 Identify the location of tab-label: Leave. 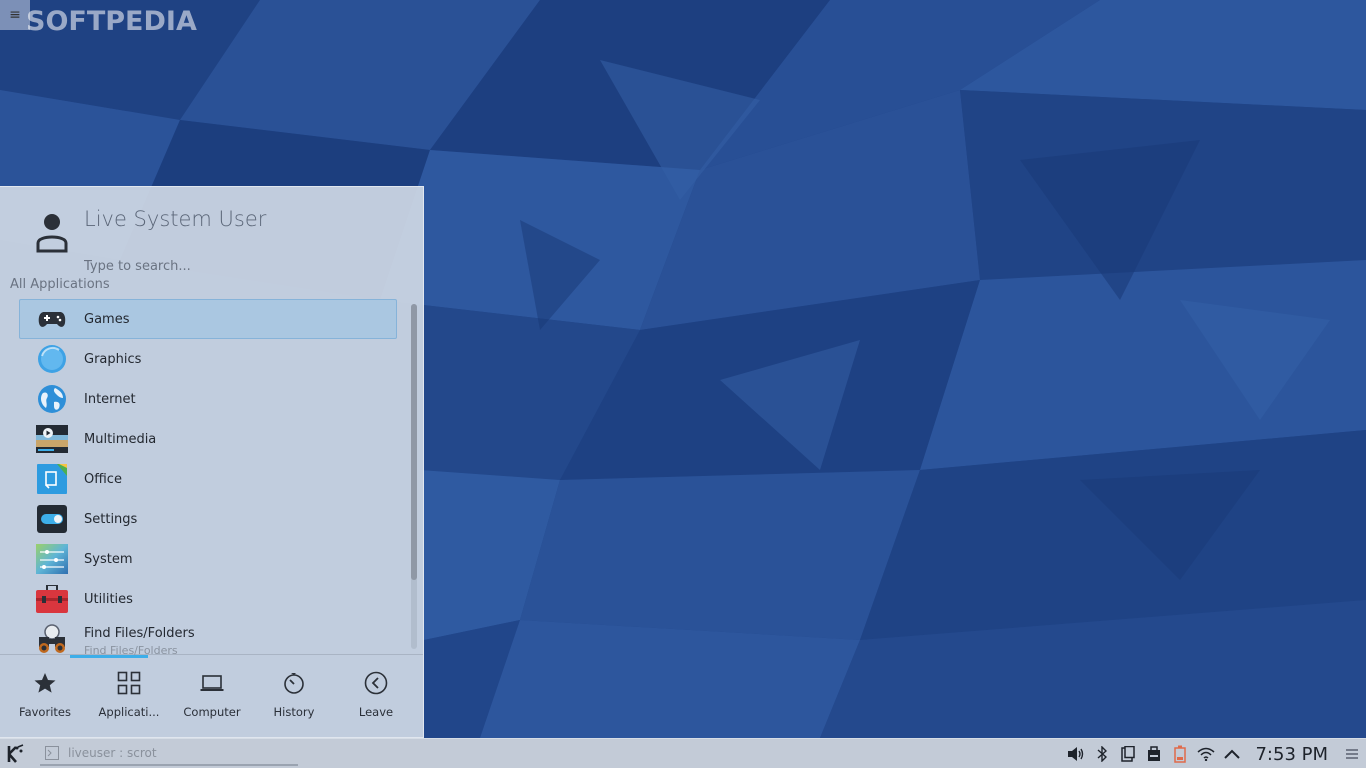
(376, 712).